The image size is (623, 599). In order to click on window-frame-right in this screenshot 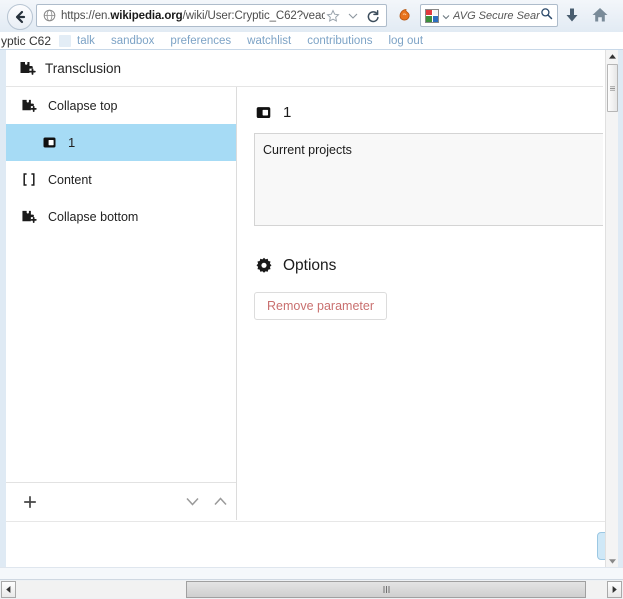, I will do `click(620, 308)`.